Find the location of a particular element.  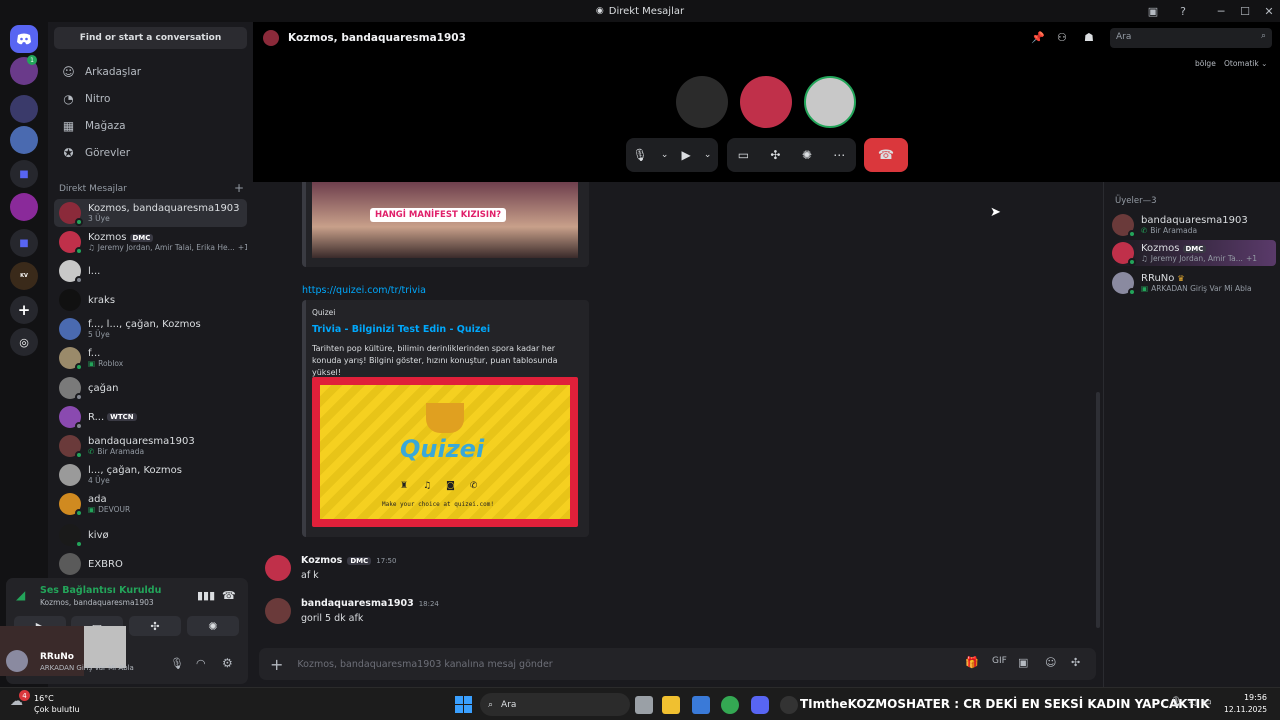

dm-item: kraks is located at coordinates (150, 300).